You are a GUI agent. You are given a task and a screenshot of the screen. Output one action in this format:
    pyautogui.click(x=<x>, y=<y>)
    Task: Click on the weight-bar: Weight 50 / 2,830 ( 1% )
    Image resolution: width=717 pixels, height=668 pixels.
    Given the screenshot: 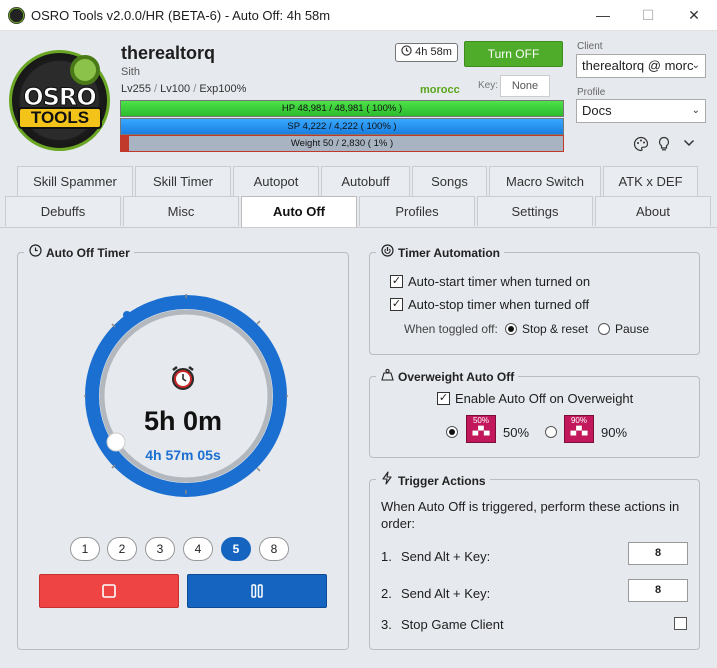 What is the action you would take?
    pyautogui.click(x=342, y=143)
    